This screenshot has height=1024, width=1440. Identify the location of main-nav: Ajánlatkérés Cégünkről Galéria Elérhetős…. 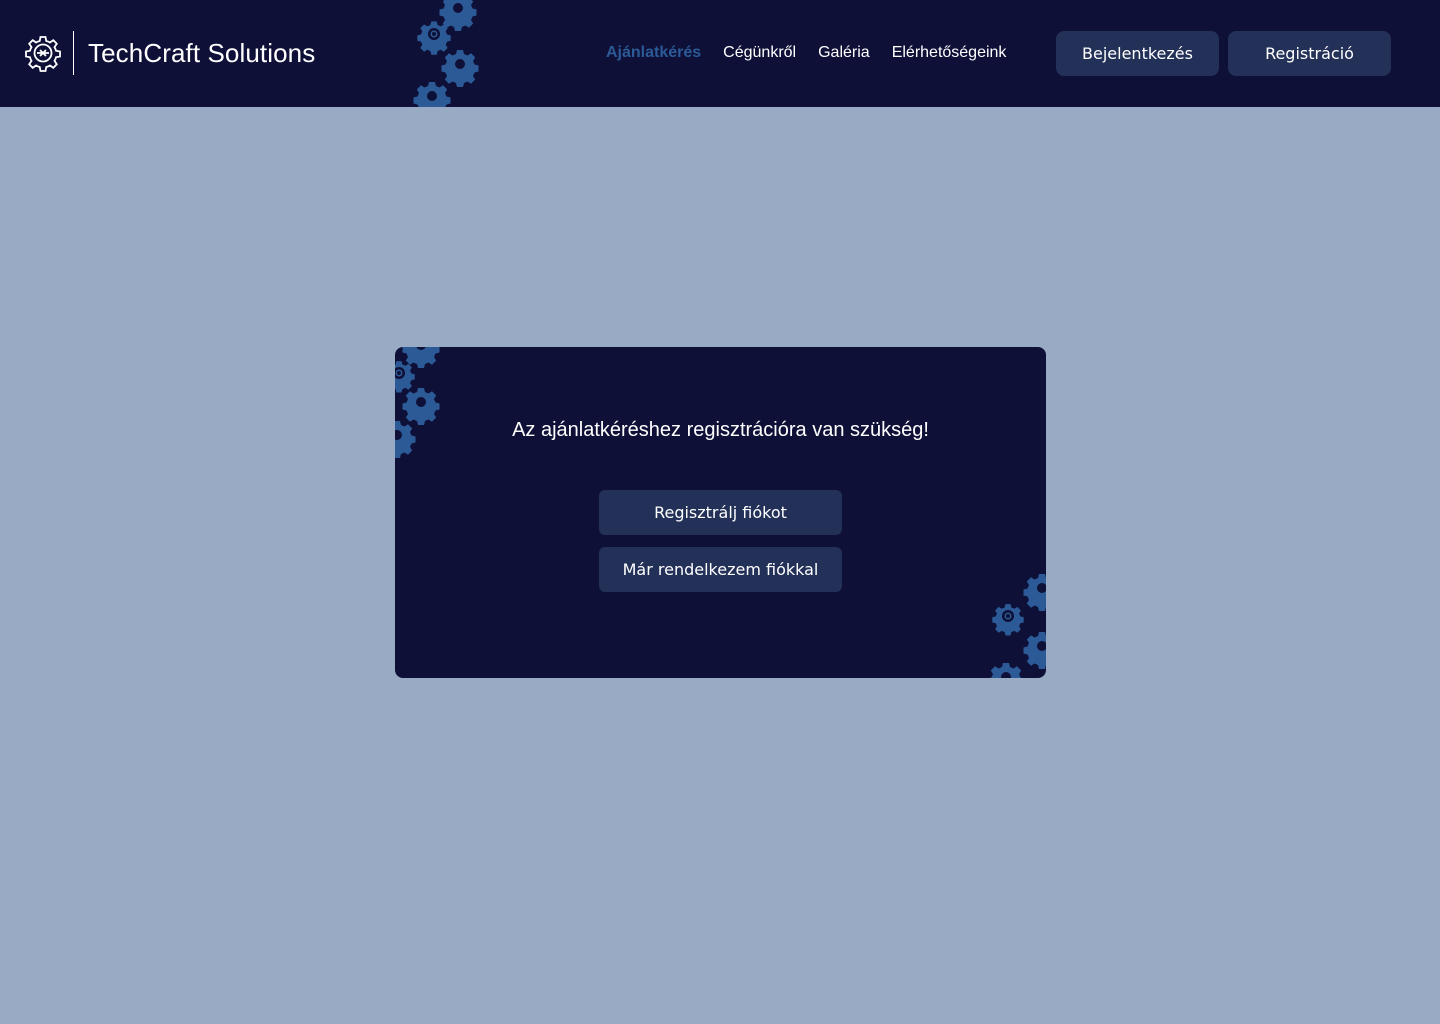
(806, 53).